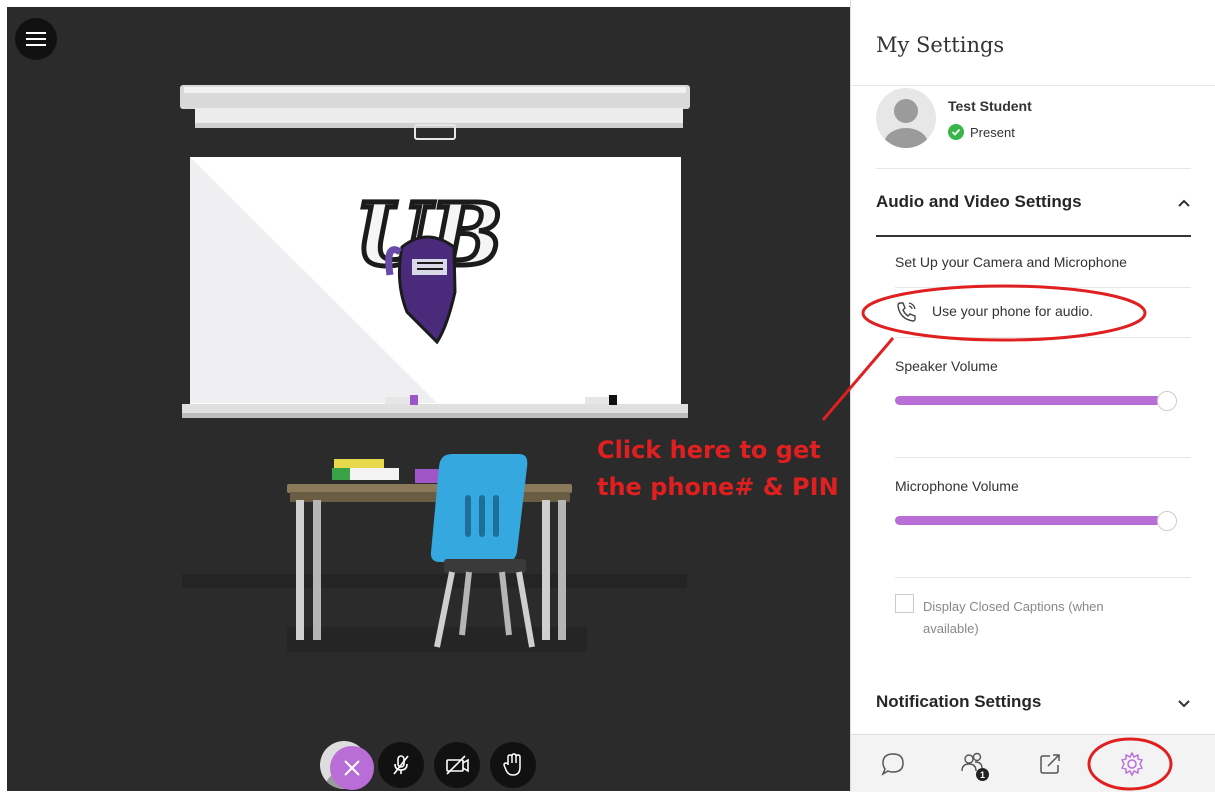 The height and width of the screenshot is (792, 1215). What do you see at coordinates (904, 603) in the screenshot?
I see `closed-captions-checkbox` at bounding box center [904, 603].